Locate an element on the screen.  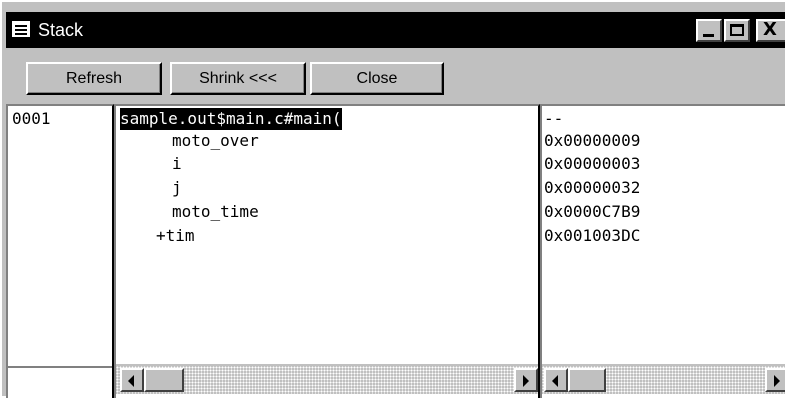
variable-value: 0x00000009 is located at coordinates (592, 141).